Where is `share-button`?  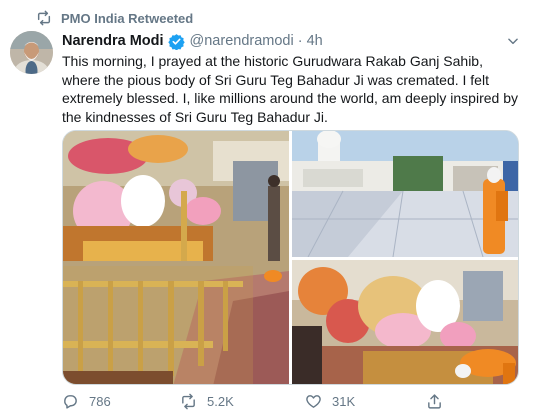
share-button is located at coordinates (439, 401).